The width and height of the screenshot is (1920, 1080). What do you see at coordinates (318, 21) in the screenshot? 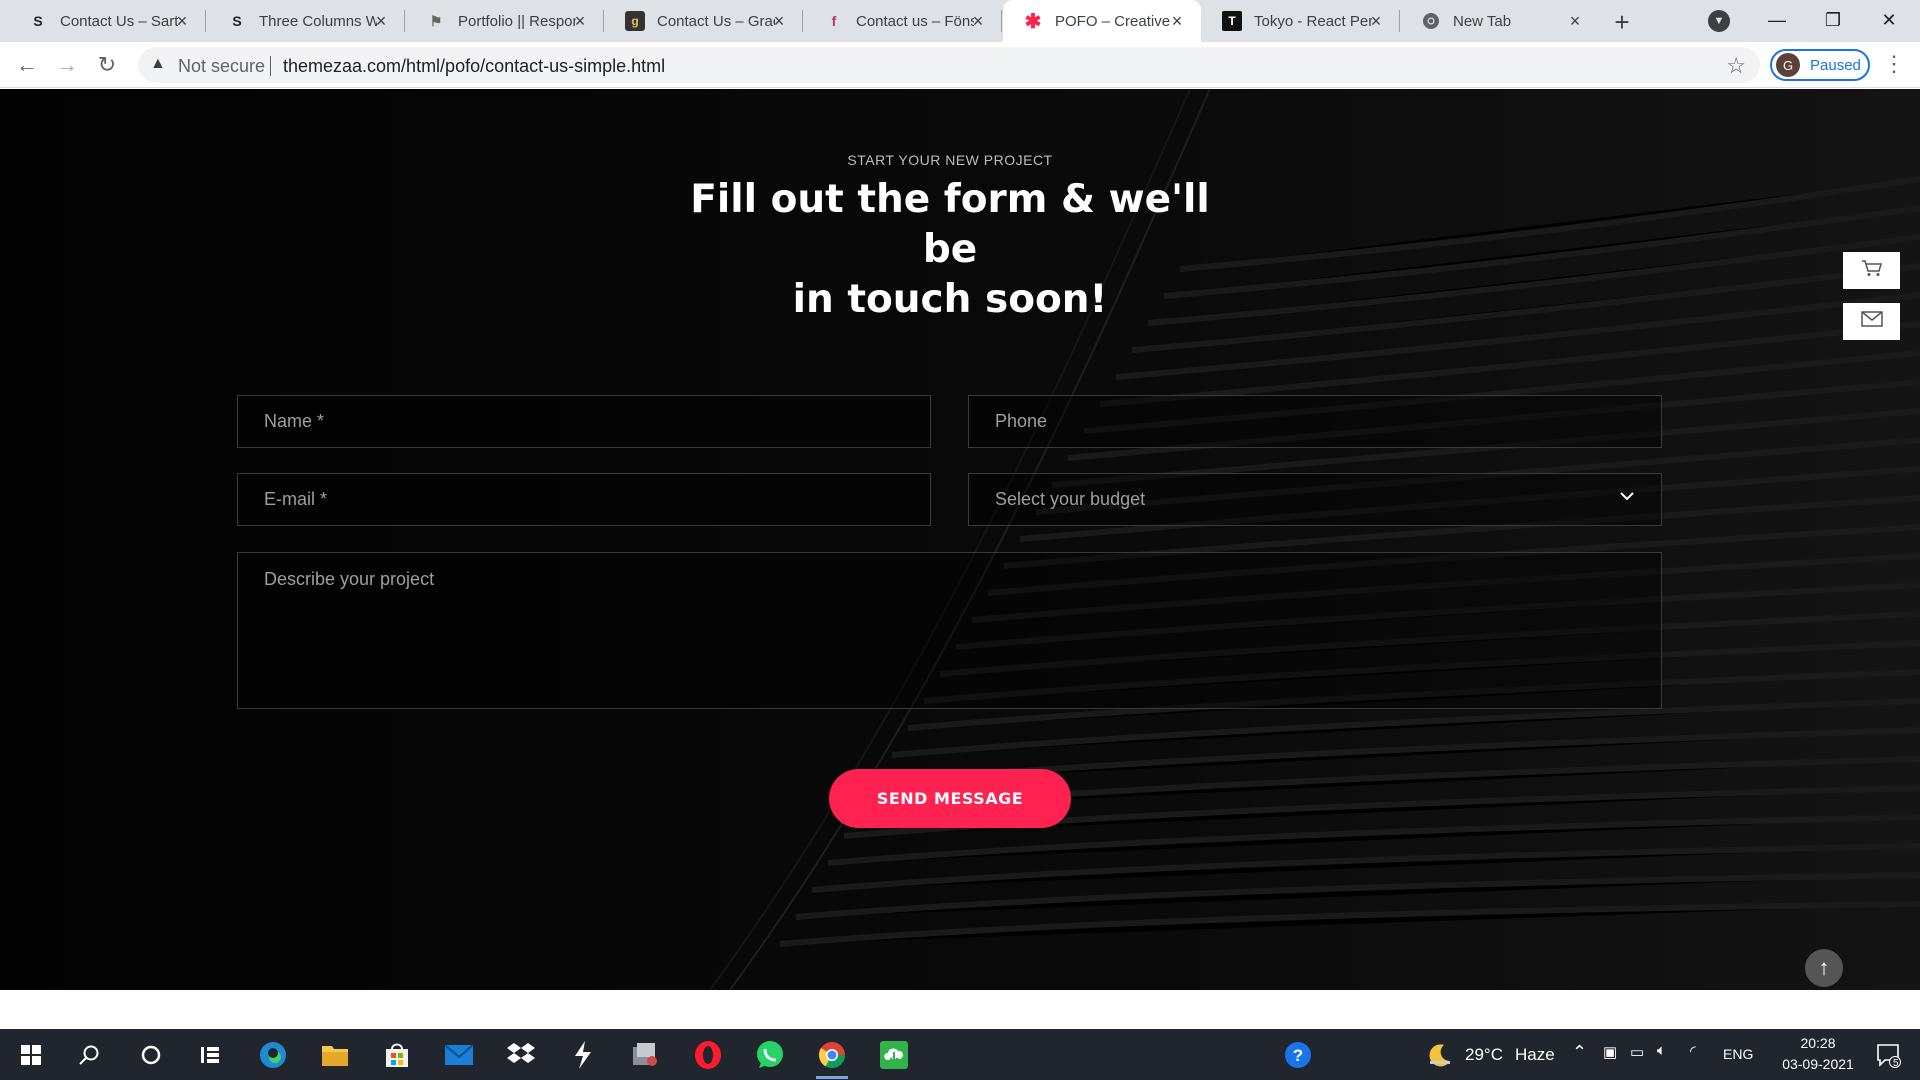
I see `tab-title: Three Columns With` at bounding box center [318, 21].